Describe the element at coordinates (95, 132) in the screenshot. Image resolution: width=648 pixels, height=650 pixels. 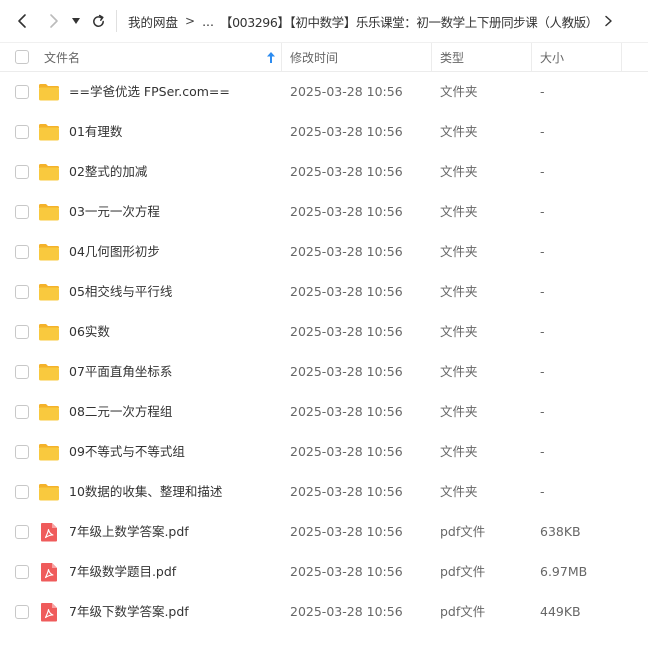
I see `file-name: 01有理数` at that location.